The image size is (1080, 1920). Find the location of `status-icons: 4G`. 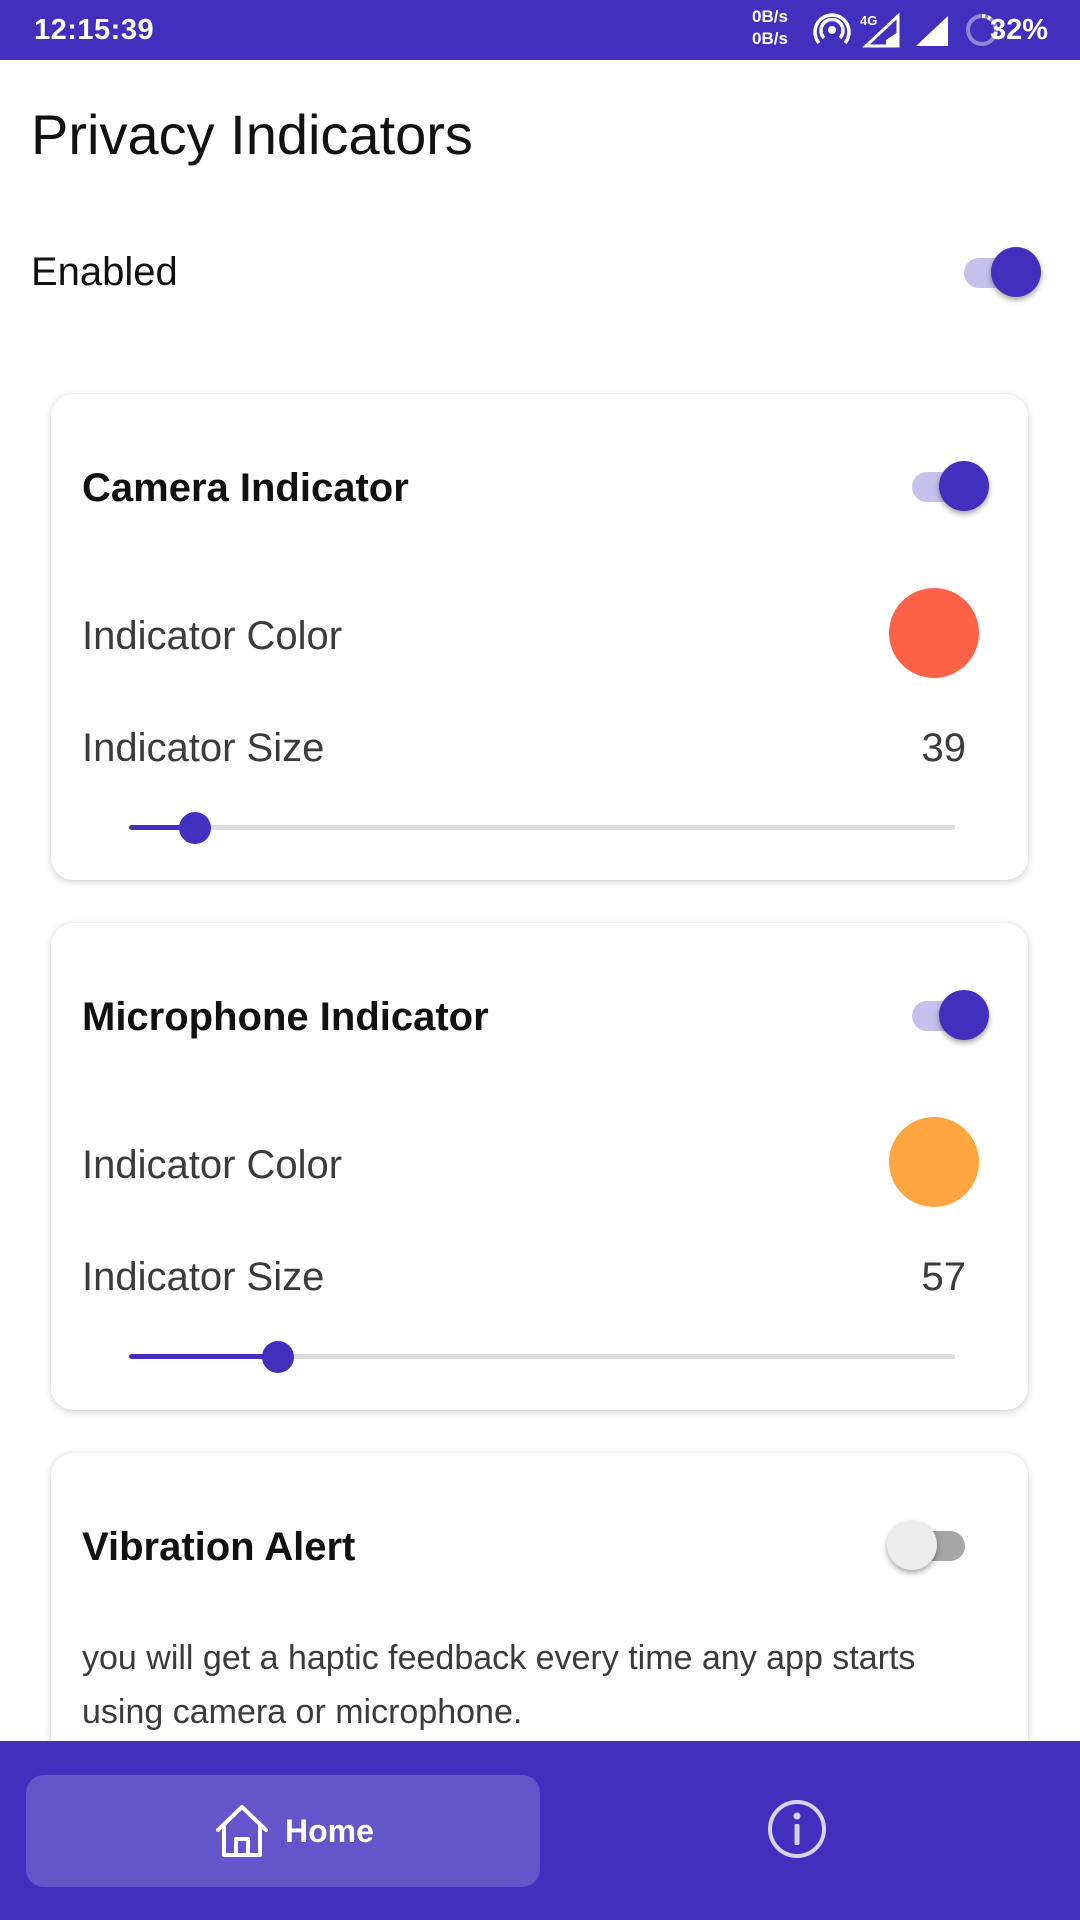

status-icons: 4G is located at coordinates (907, 30).